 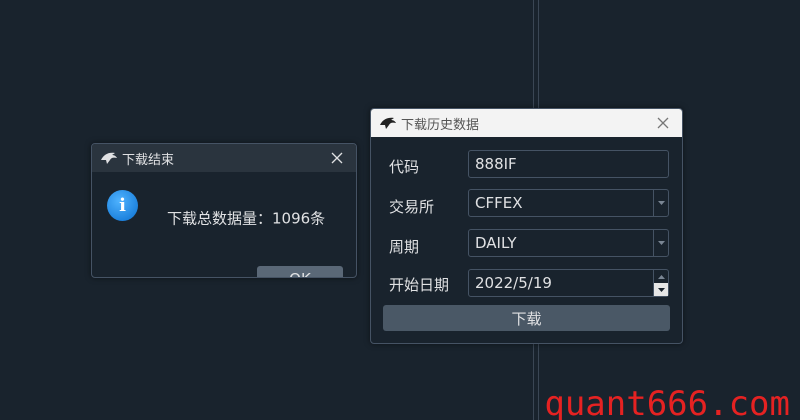 I want to click on spin-up-button, so click(x=661, y=276).